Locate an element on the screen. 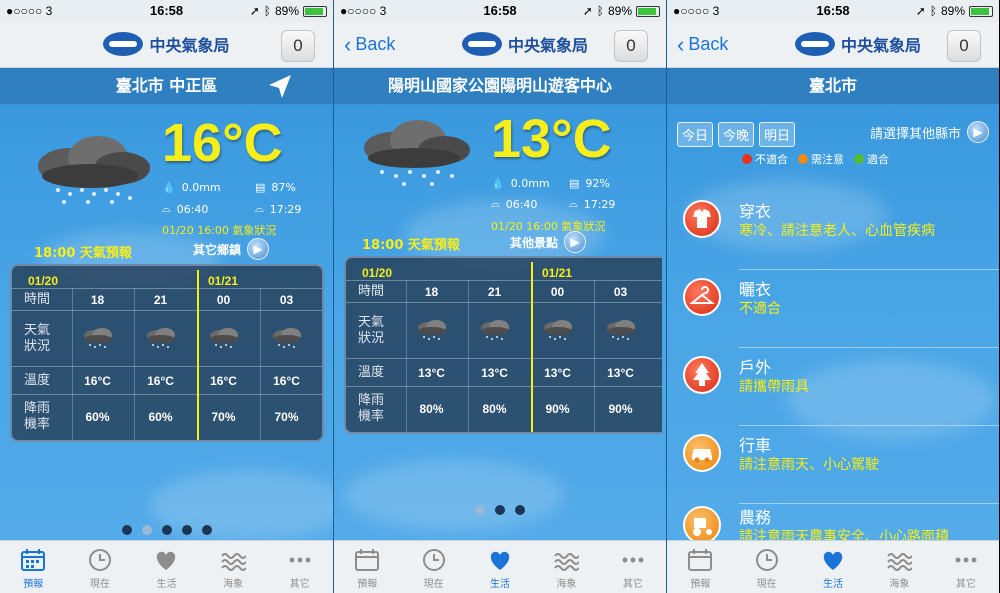 The width and height of the screenshot is (1000, 593). current-temperature: 16°C is located at coordinates (222, 143).